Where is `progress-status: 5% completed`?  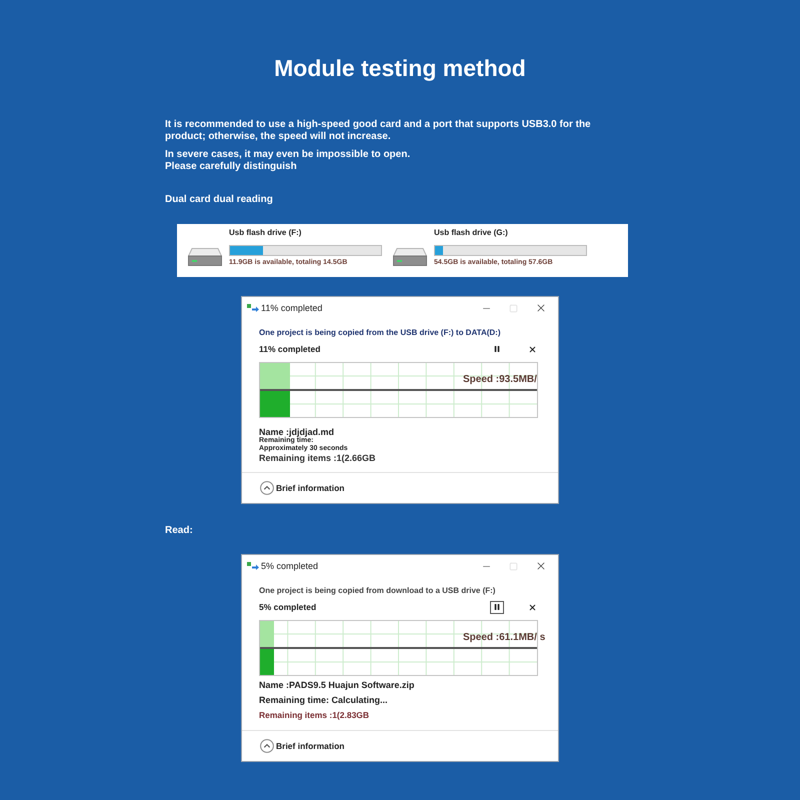
progress-status: 5% completed is located at coordinates (287, 607).